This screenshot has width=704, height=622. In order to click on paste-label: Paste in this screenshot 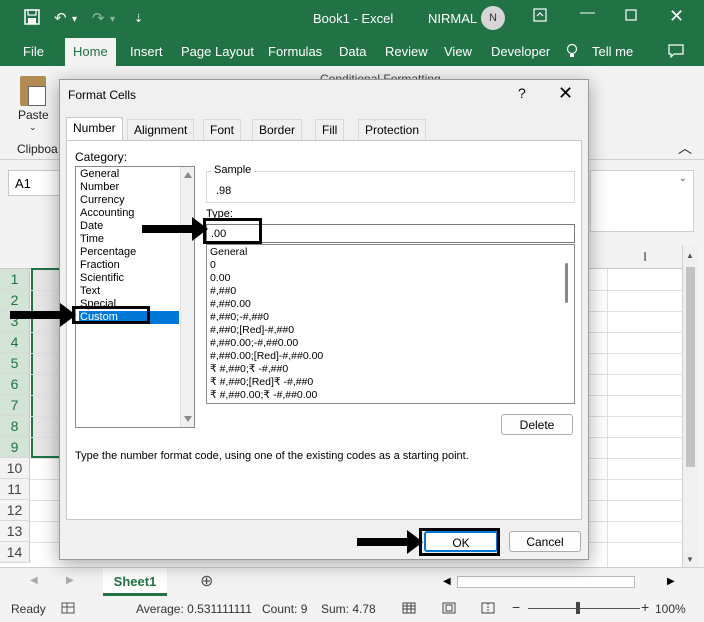, I will do `click(33, 115)`.